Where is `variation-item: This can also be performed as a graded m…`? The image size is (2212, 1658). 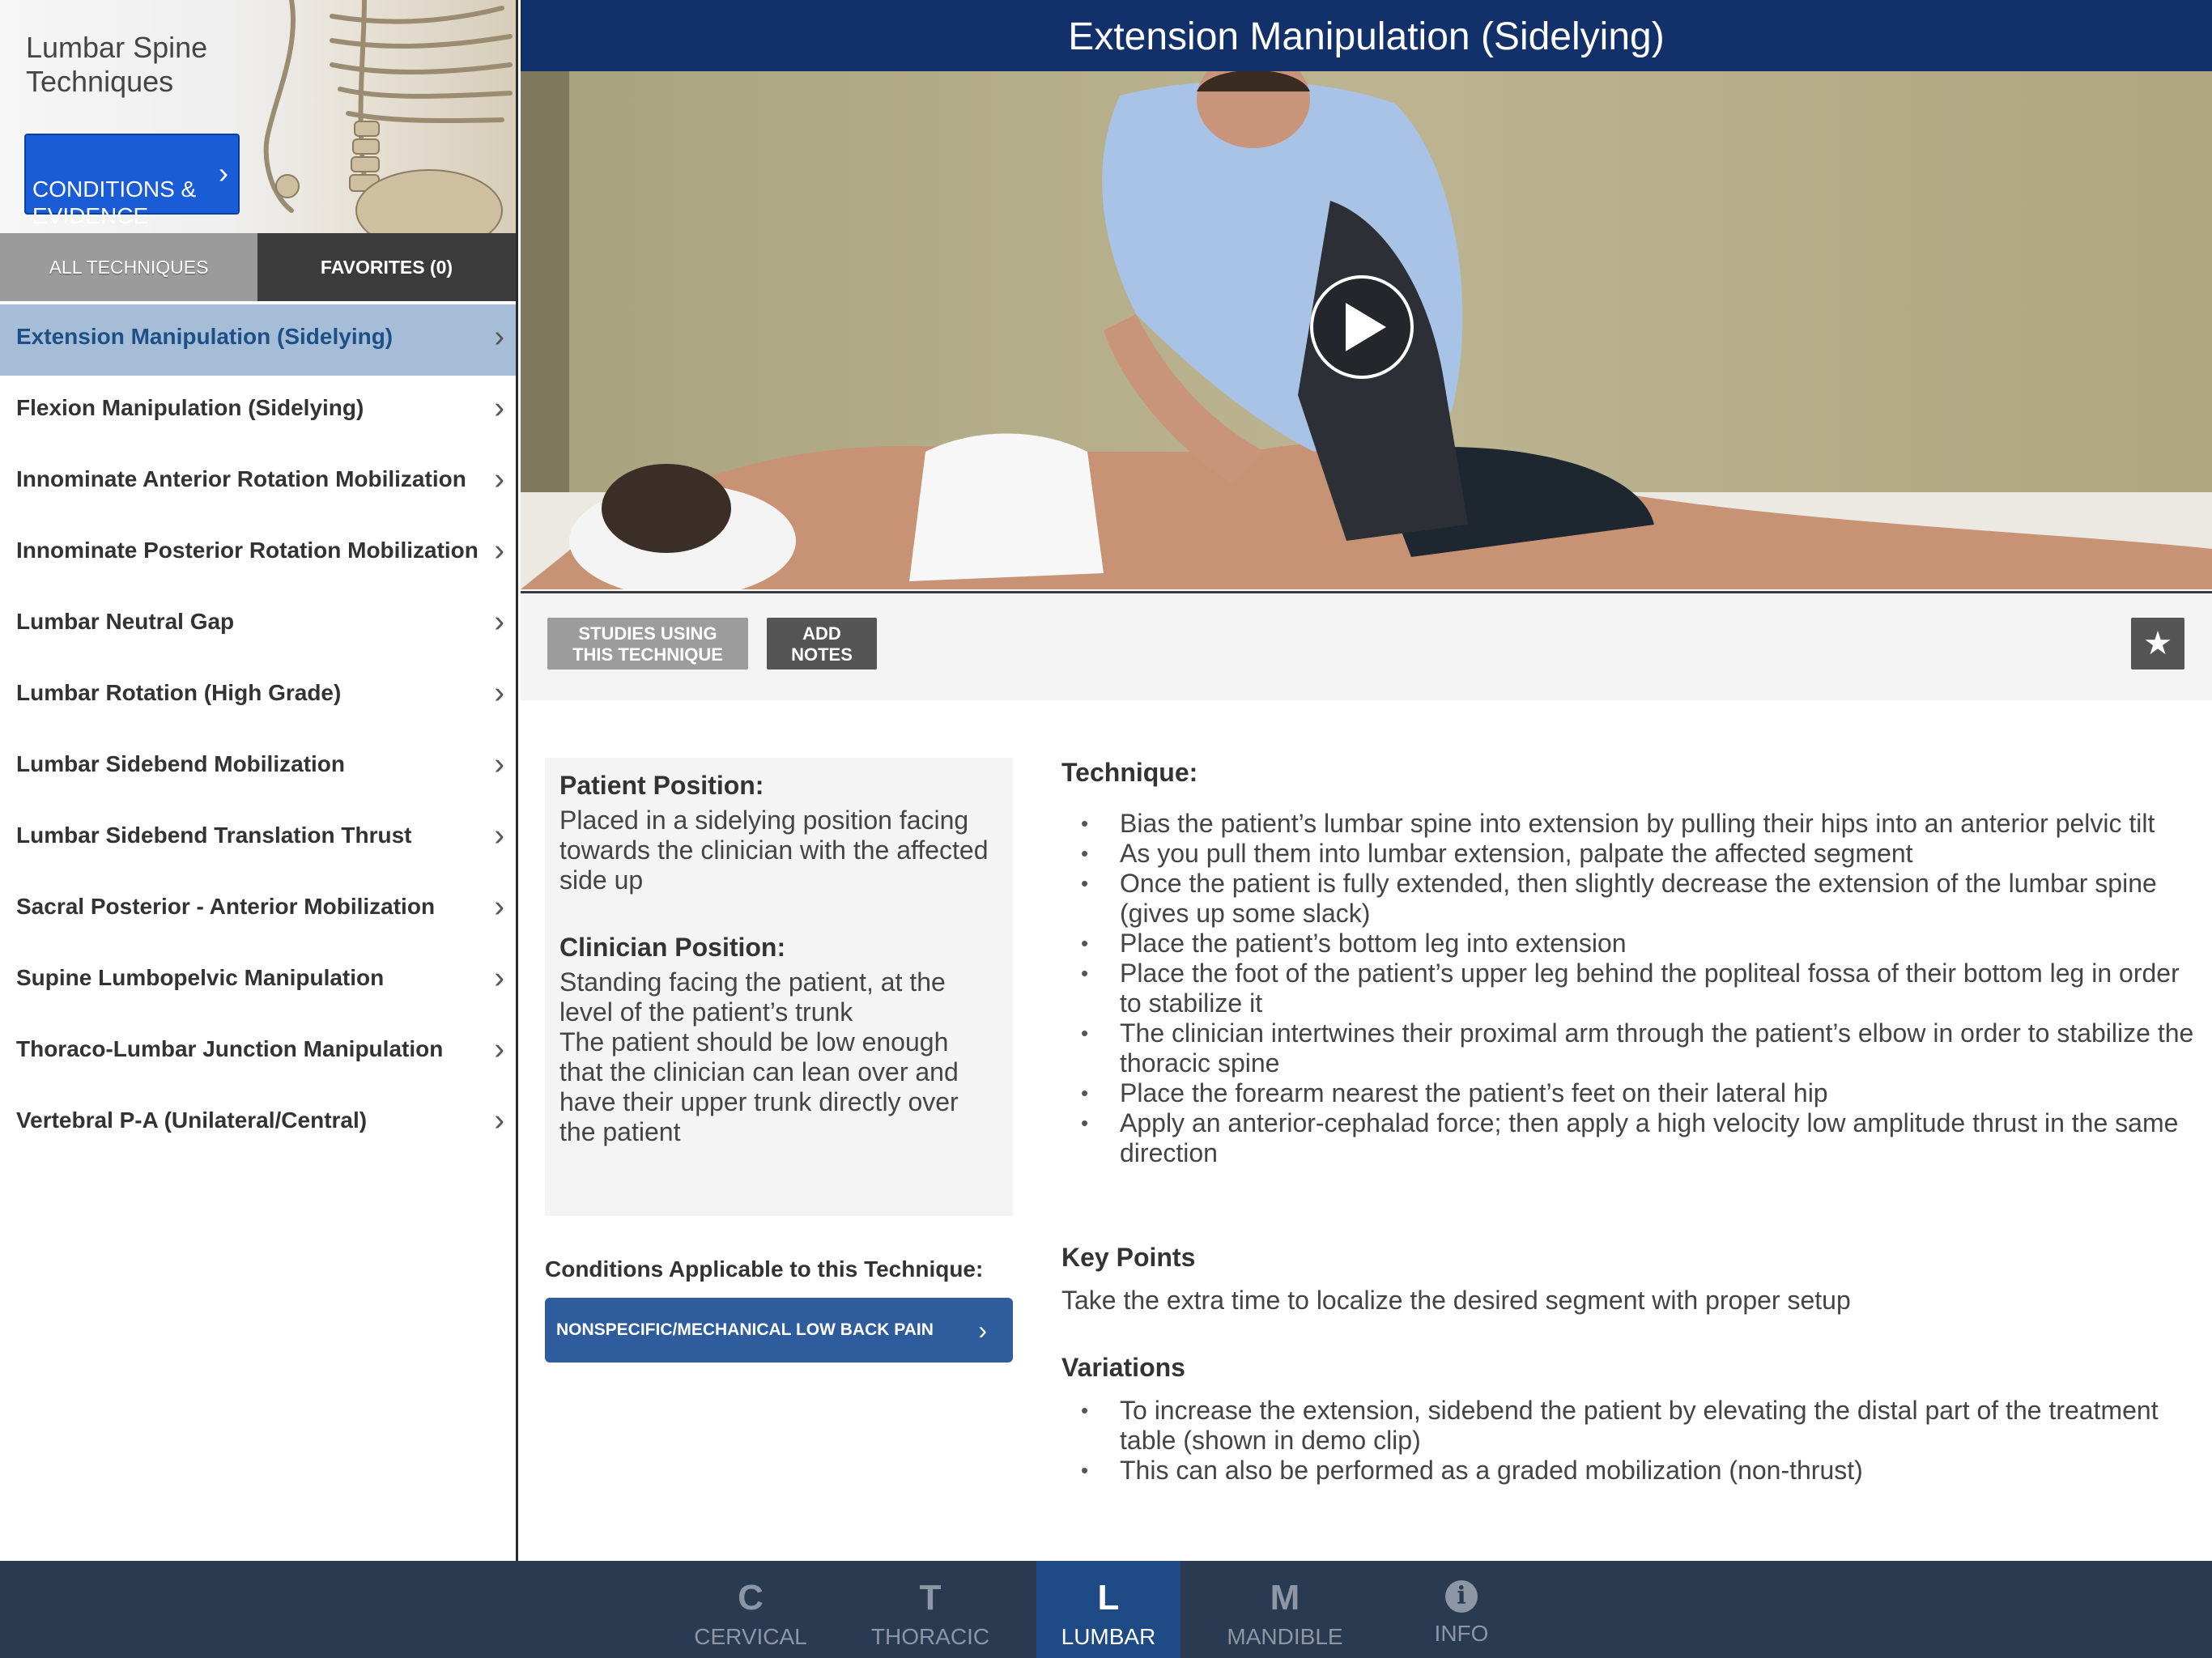 variation-item: This can also be performed as a graded m… is located at coordinates (1628, 1471).